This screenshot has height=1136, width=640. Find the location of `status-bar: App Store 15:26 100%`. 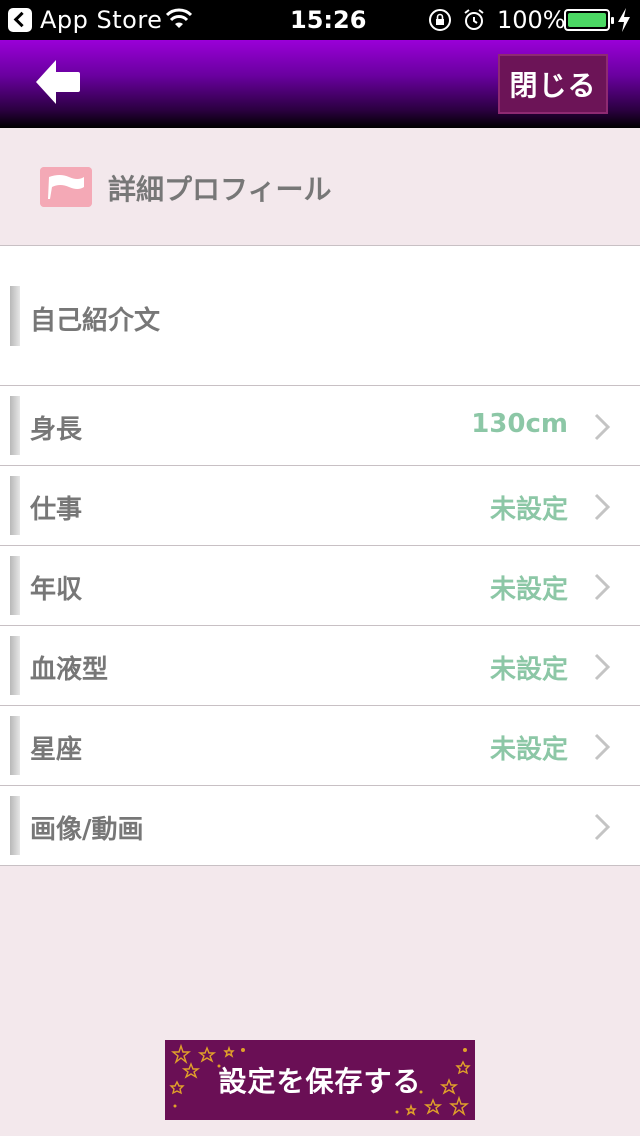

status-bar: App Store 15:26 100% is located at coordinates (320, 20).